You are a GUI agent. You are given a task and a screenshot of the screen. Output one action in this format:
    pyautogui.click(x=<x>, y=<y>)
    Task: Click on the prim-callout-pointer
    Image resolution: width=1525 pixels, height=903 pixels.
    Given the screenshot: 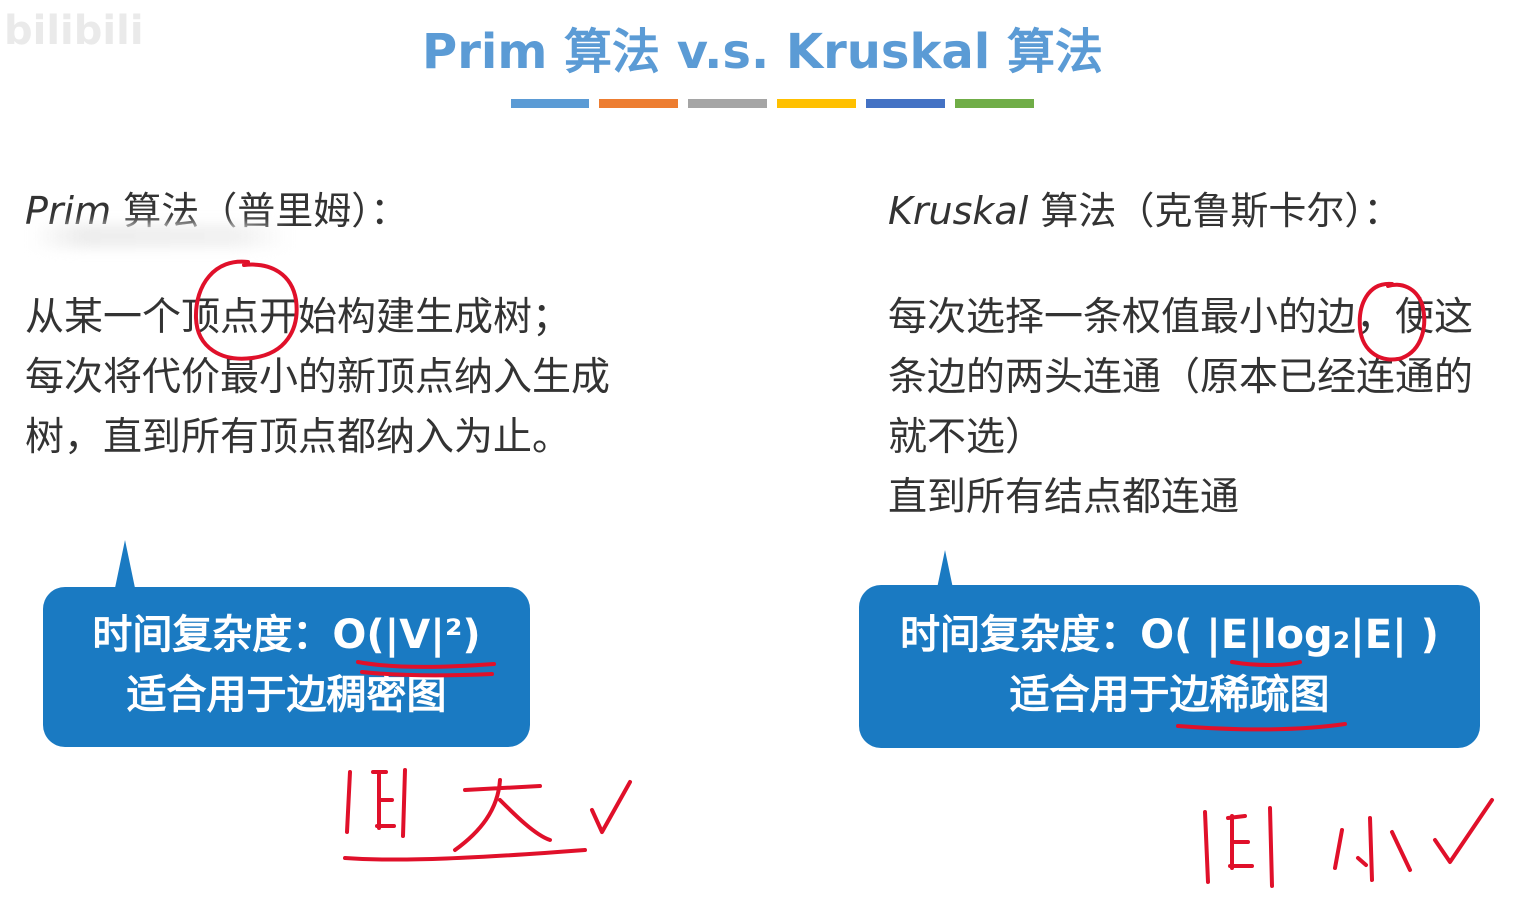 What is the action you would take?
    pyautogui.click(x=125, y=564)
    